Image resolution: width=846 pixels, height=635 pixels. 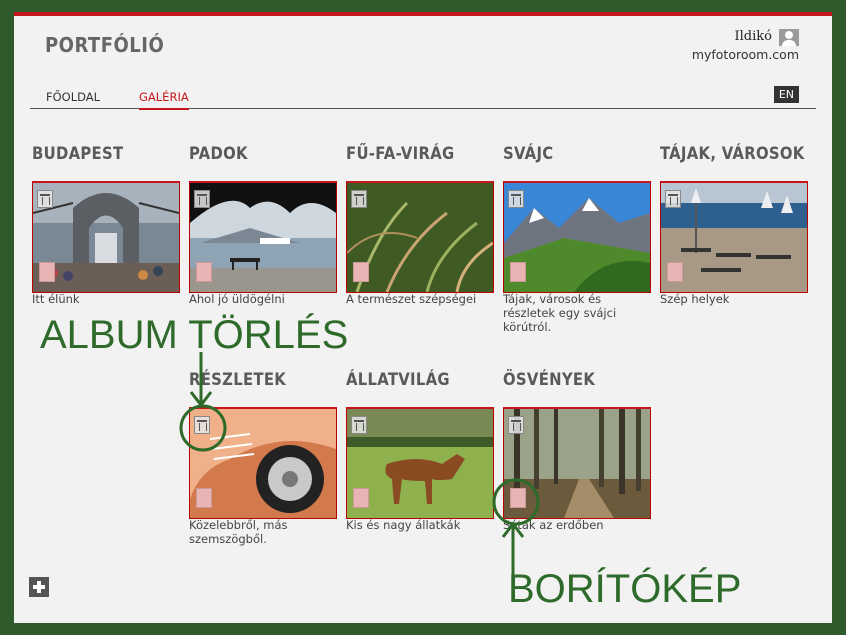 I want to click on add-album-button, so click(x=39, y=587).